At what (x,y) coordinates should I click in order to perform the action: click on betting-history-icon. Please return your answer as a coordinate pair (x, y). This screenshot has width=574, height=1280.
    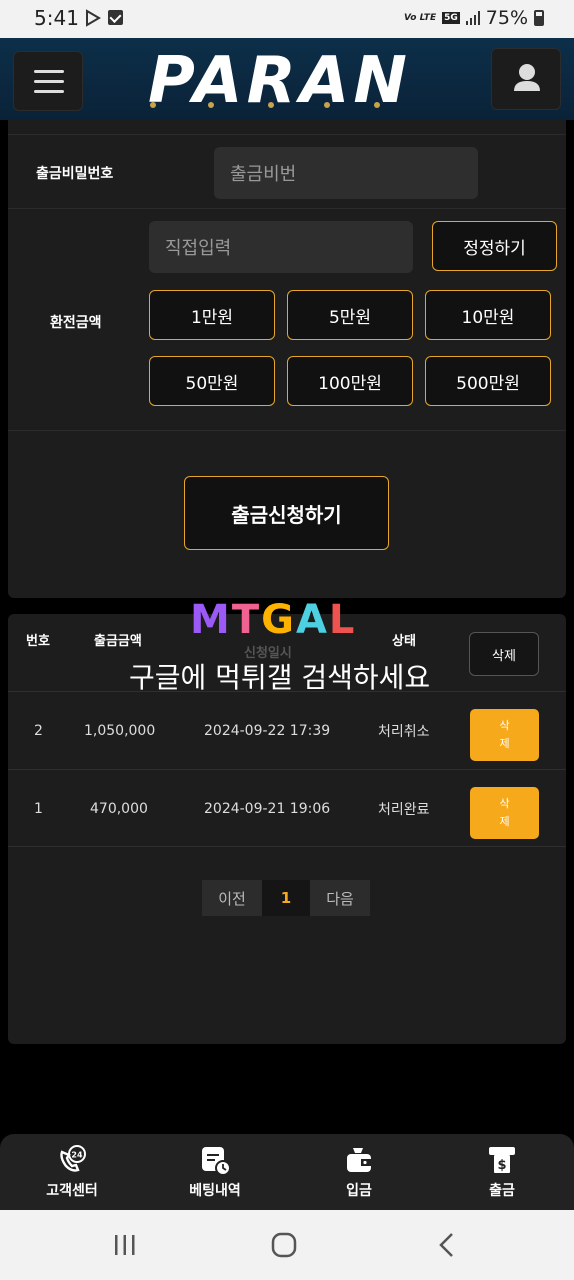
    Looking at the image, I should click on (216, 1161).